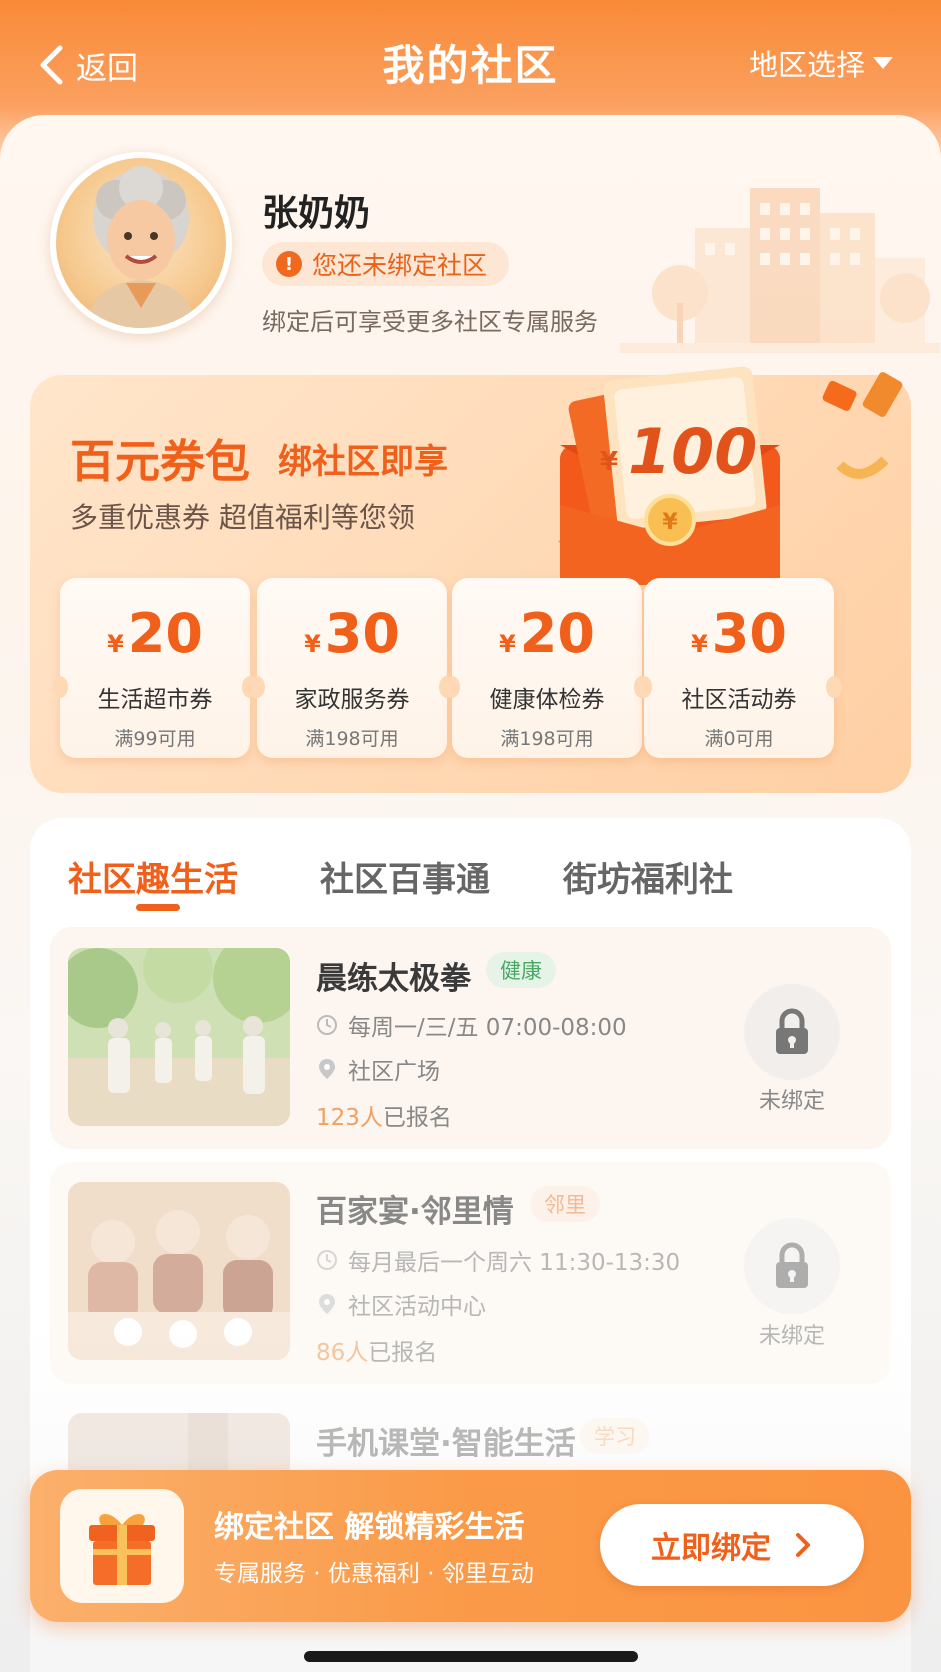 This screenshot has width=941, height=1672. Describe the element at coordinates (393, 979) in the screenshot. I see `activity-title: 晨练太极拳` at that location.